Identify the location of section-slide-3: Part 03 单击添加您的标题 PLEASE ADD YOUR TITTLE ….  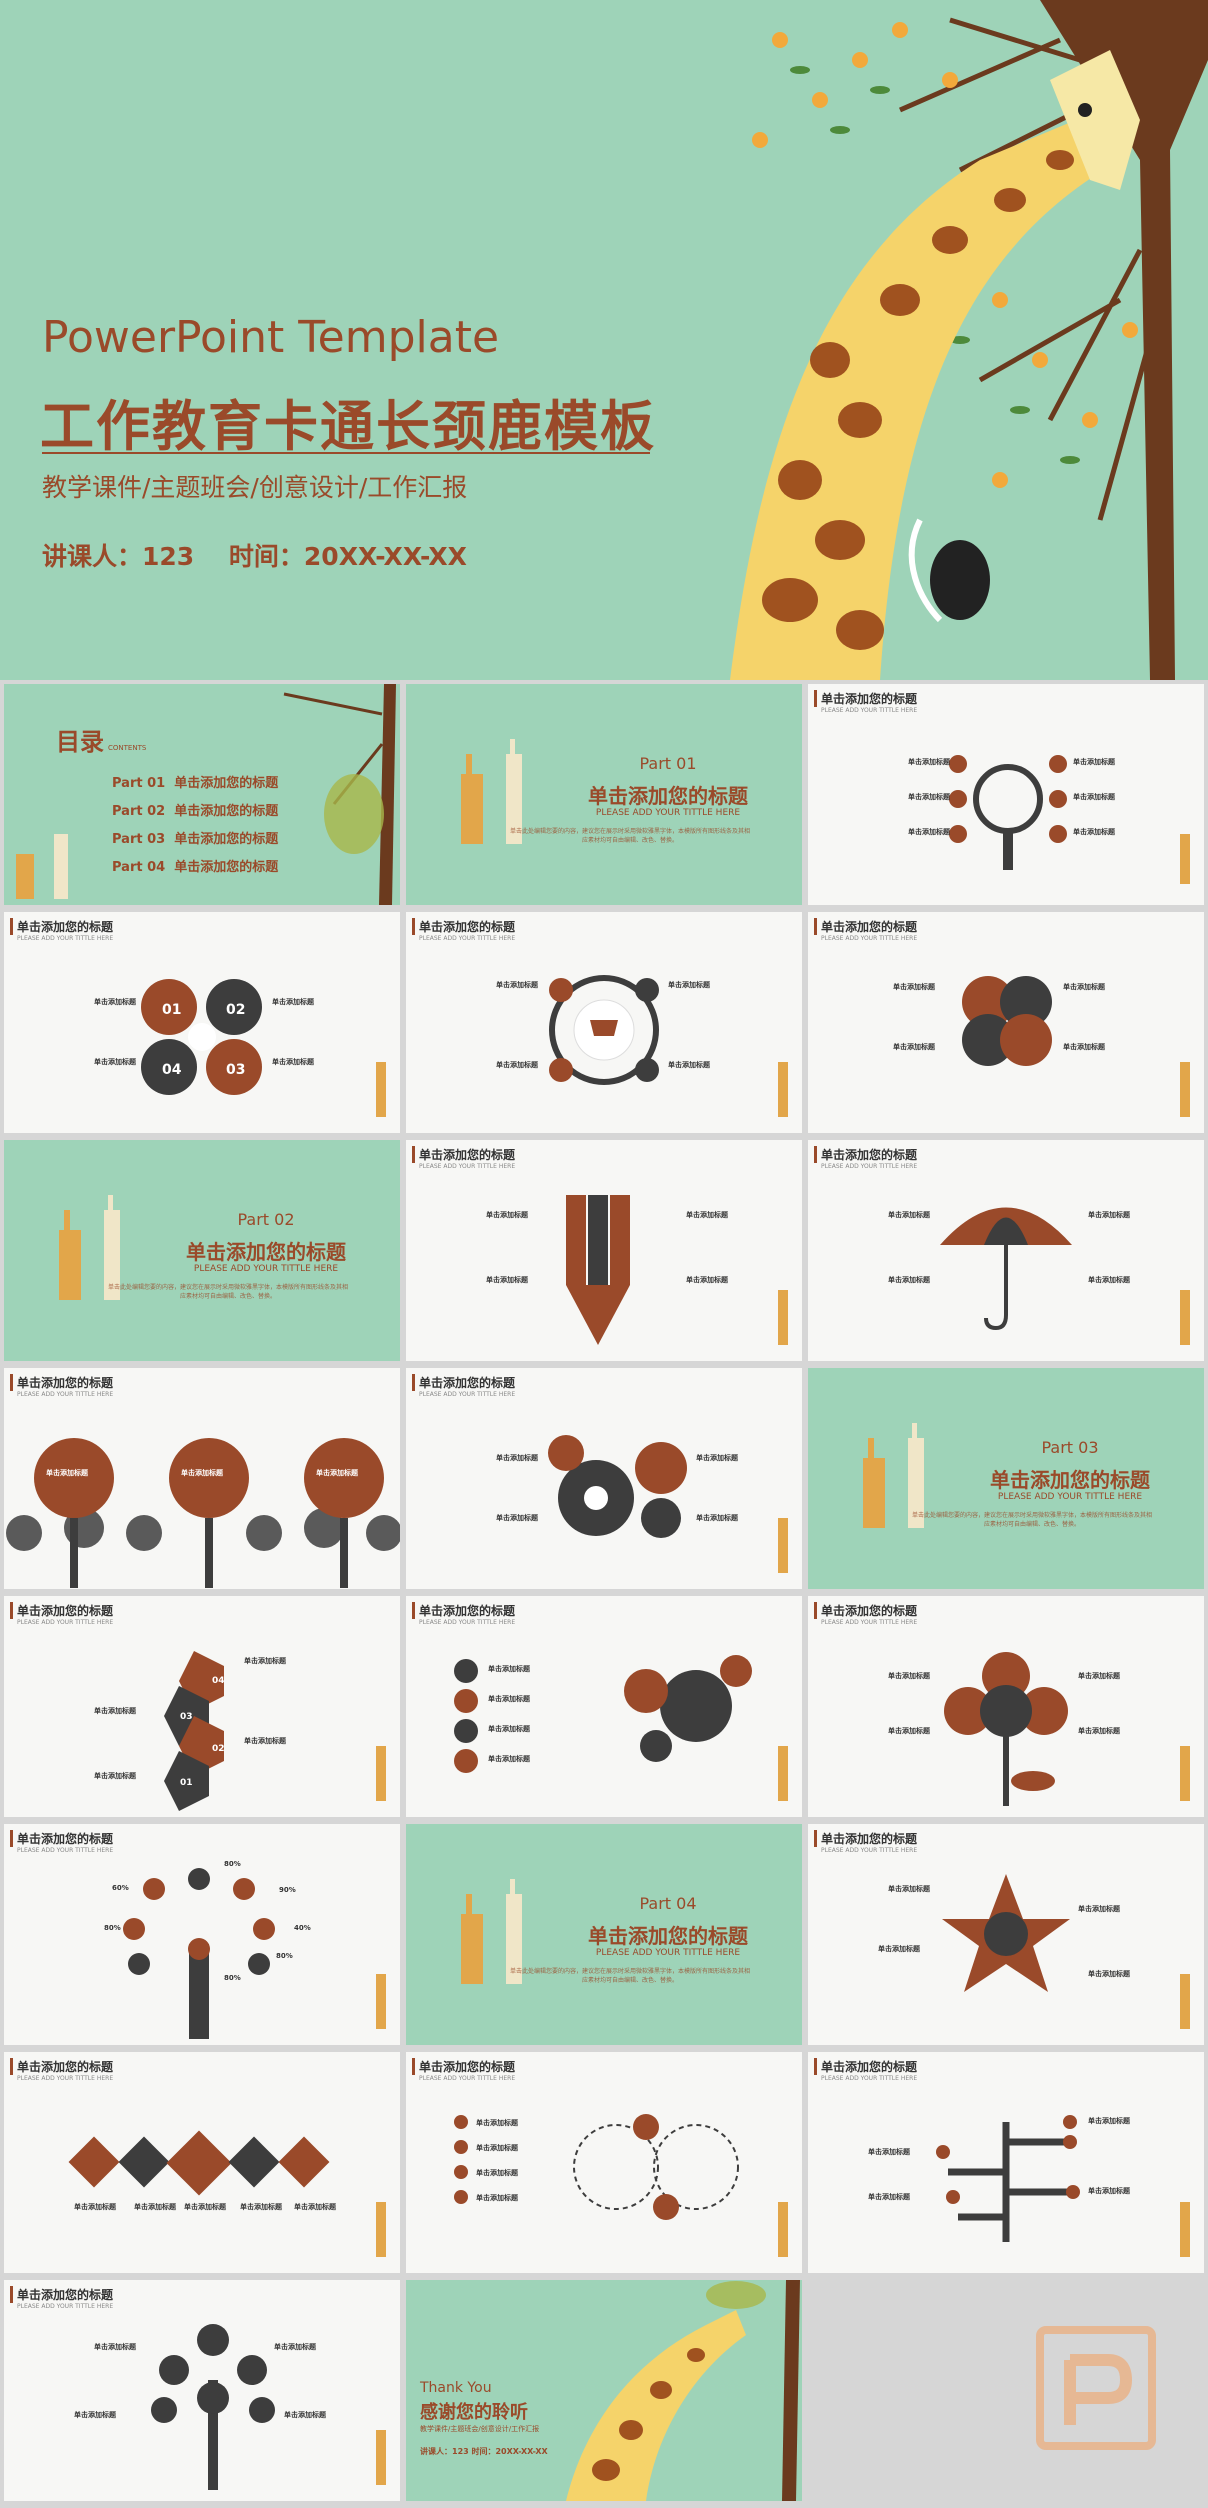
(1006, 1478).